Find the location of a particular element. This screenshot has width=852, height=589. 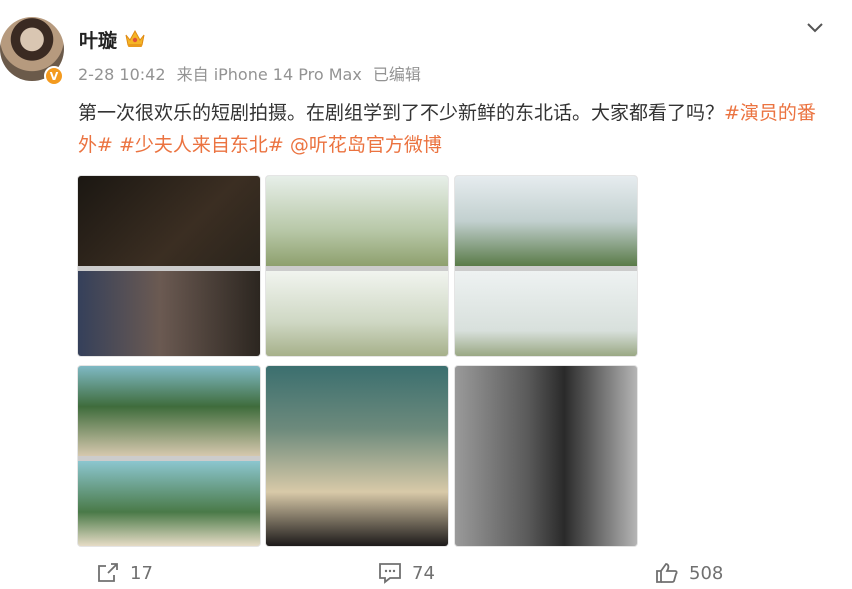

like-icon is located at coordinates (667, 573).